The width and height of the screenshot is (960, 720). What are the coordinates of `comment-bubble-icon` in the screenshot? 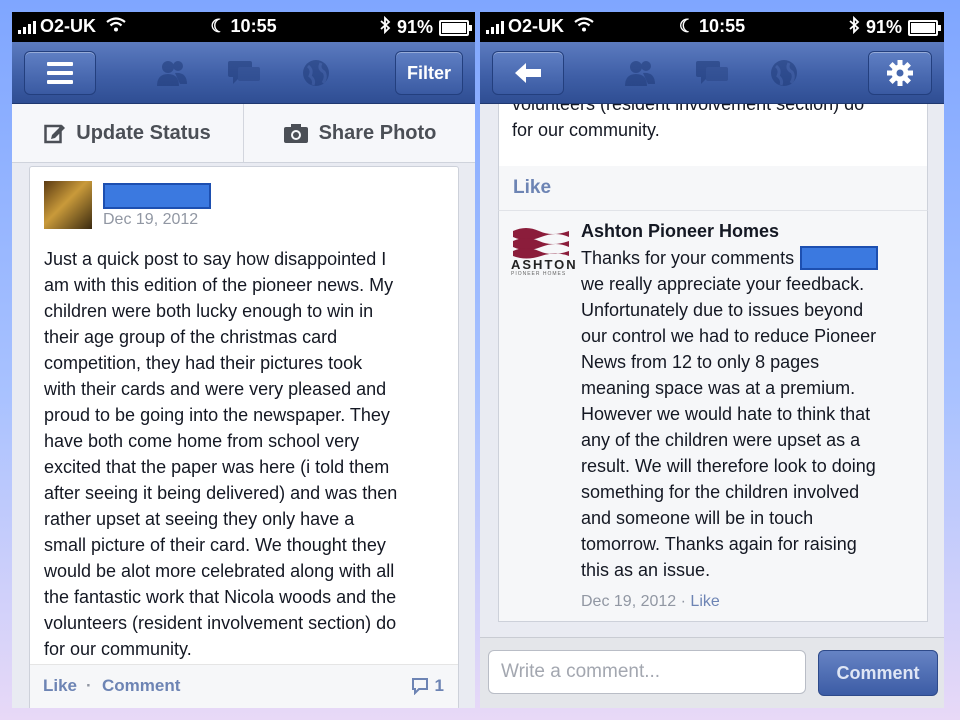 It's located at (419, 686).